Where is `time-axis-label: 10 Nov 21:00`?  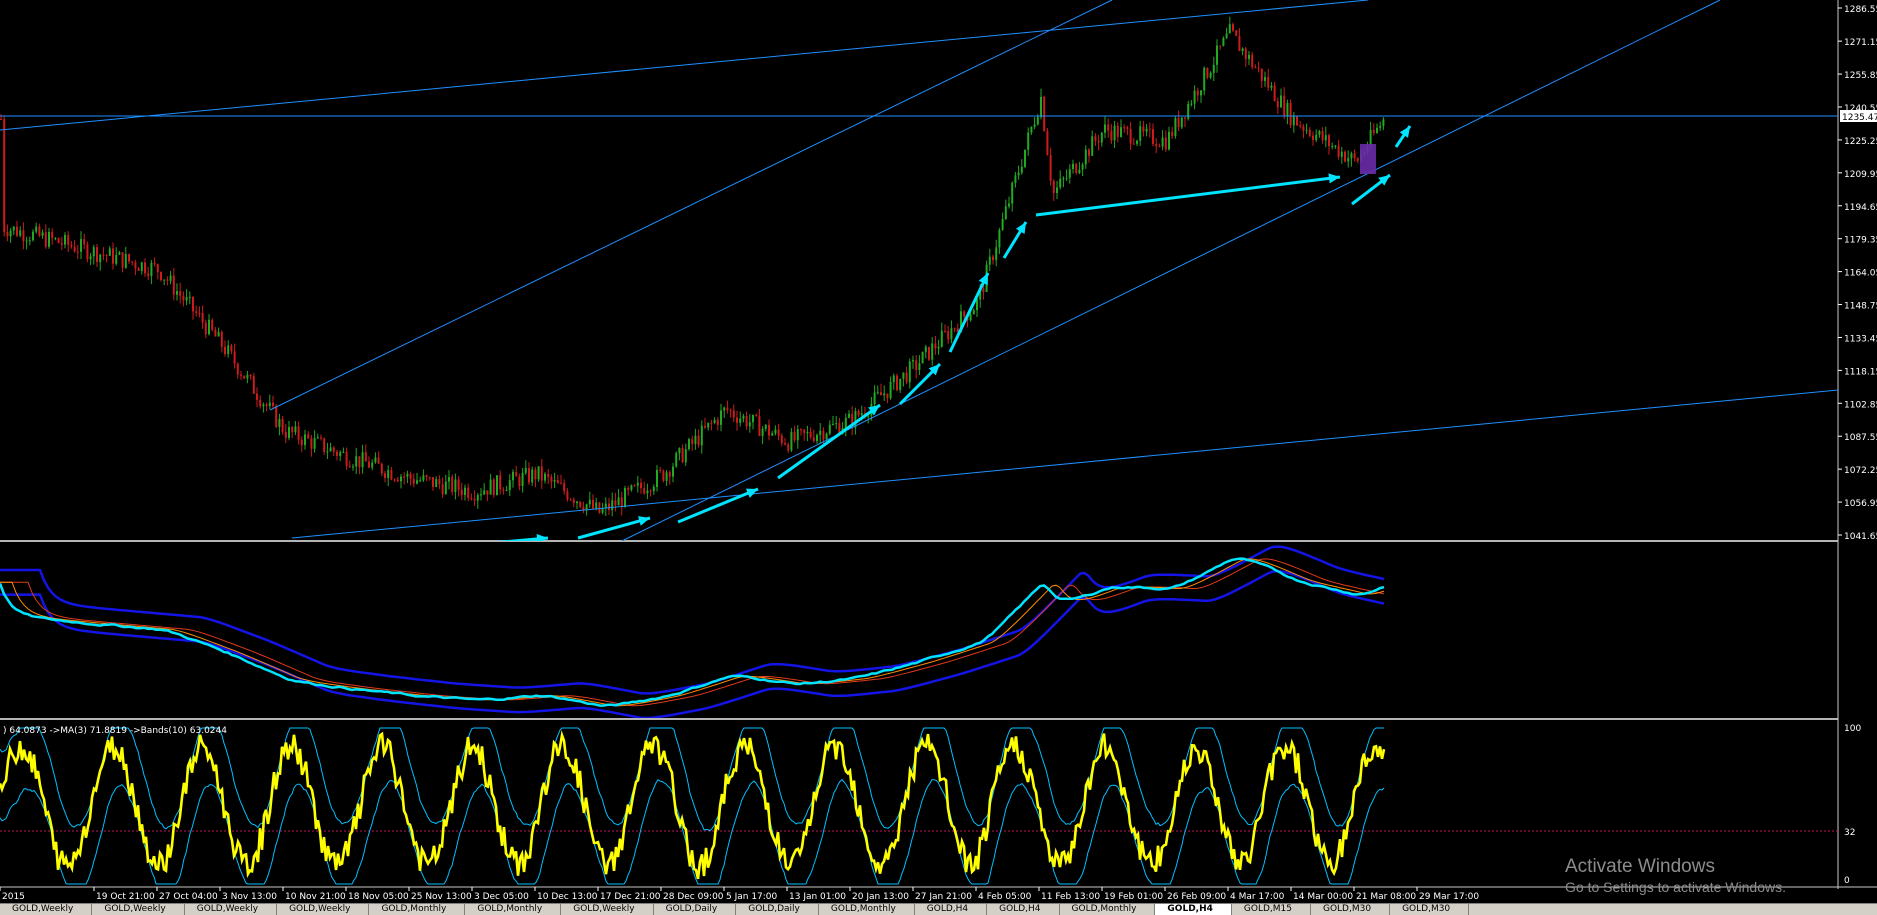
time-axis-label: 10 Nov 21:00 is located at coordinates (315, 897).